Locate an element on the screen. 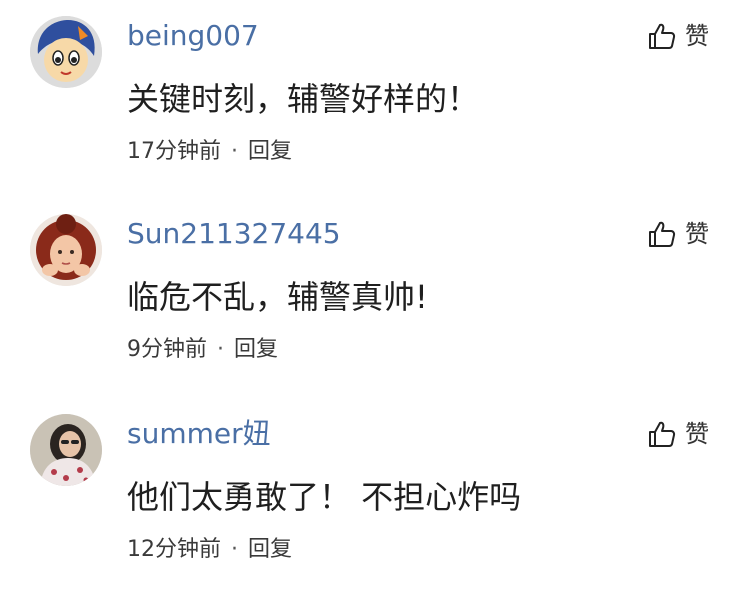 The height and width of the screenshot is (596, 750). timestamp: 17分钟前 is located at coordinates (174, 151).